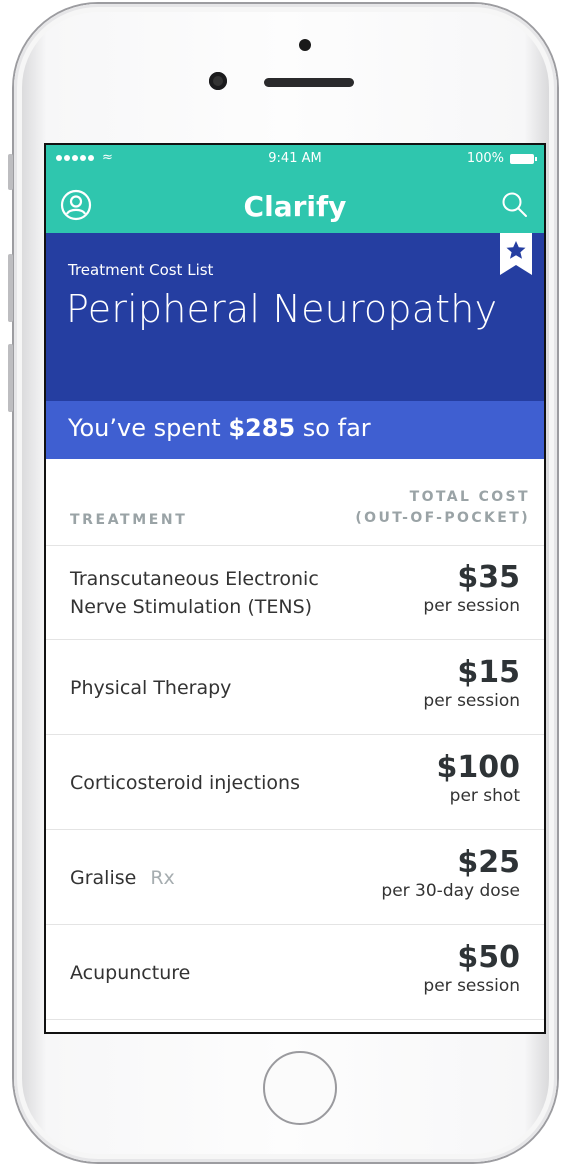 The image size is (571, 1167). What do you see at coordinates (488, 672) in the screenshot?
I see `cost-price: $15` at bounding box center [488, 672].